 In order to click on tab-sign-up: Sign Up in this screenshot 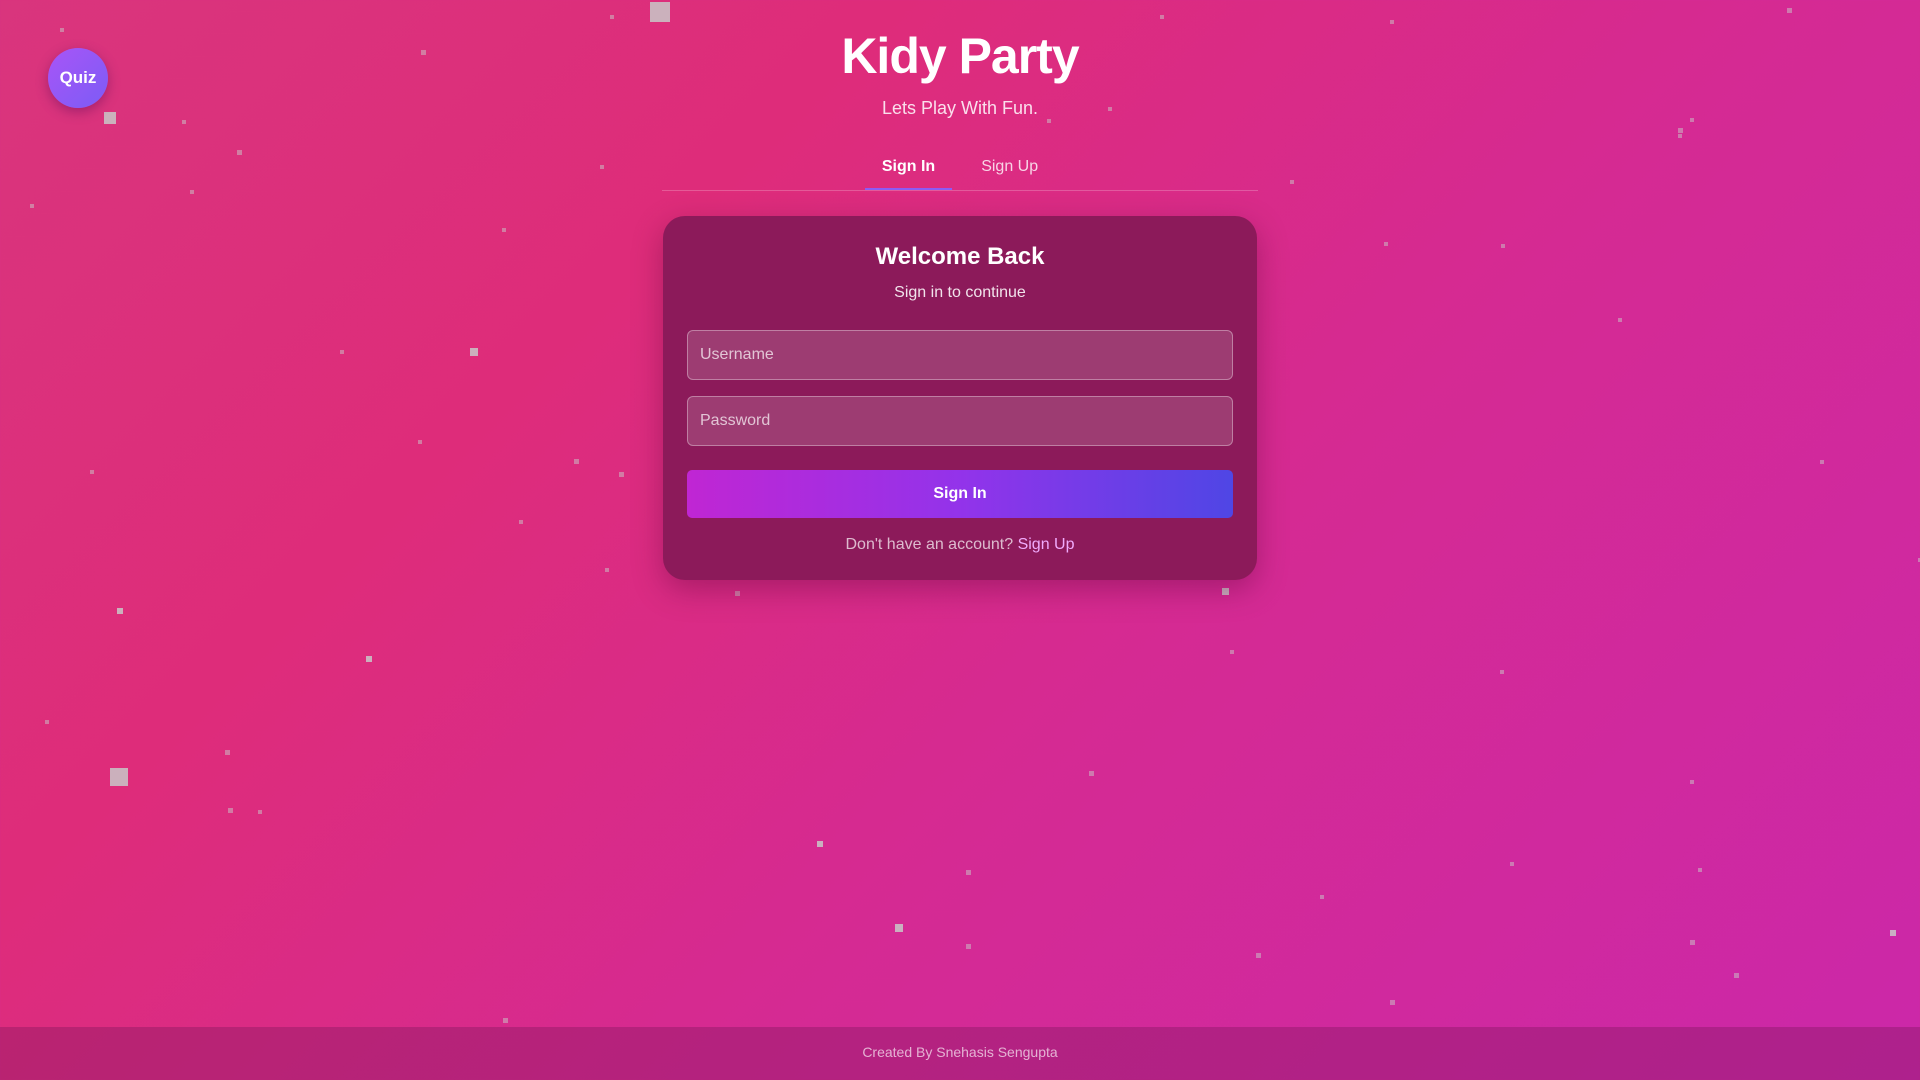, I will do `click(1009, 169)`.